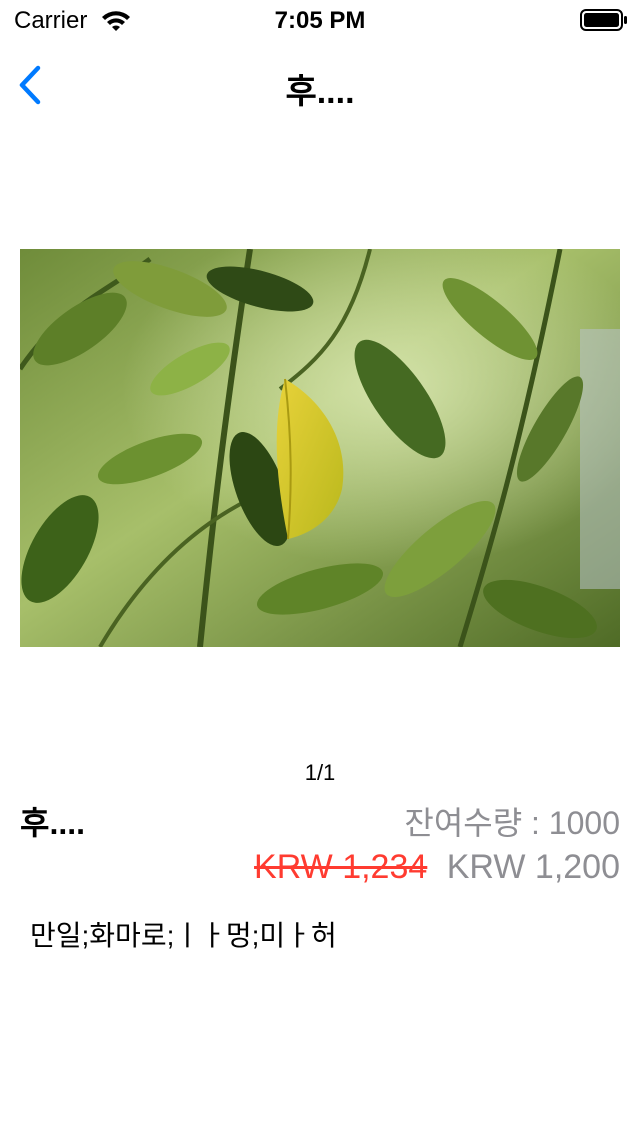 This screenshot has width=640, height=1136. What do you see at coordinates (533, 867) in the screenshot?
I see `sale-price: KRW 1,200` at bounding box center [533, 867].